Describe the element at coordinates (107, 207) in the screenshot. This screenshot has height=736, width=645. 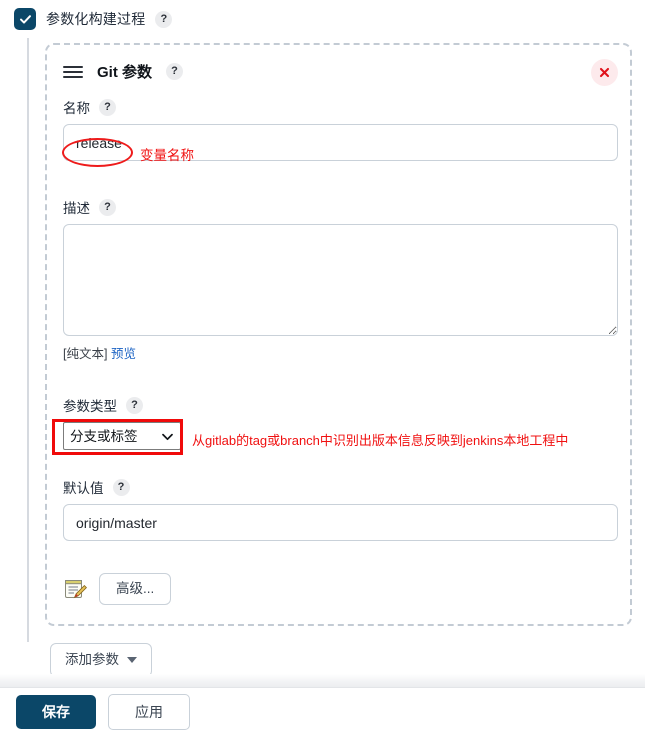
I see `help-icon-description: ?` at that location.